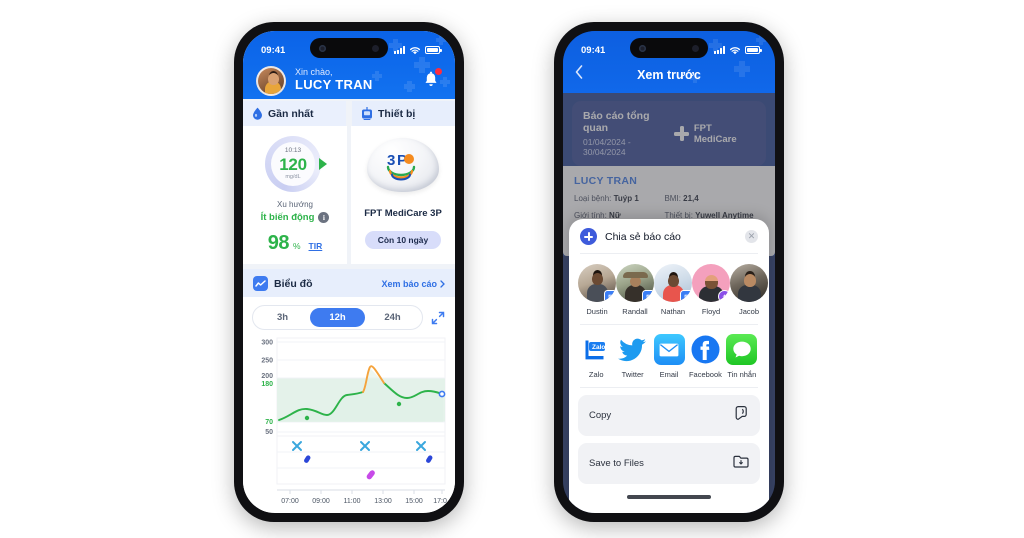 The width and height of the screenshot is (1024, 538). Describe the element at coordinates (669, 415) in the screenshot. I see `share-action-copy: Copy` at that location.